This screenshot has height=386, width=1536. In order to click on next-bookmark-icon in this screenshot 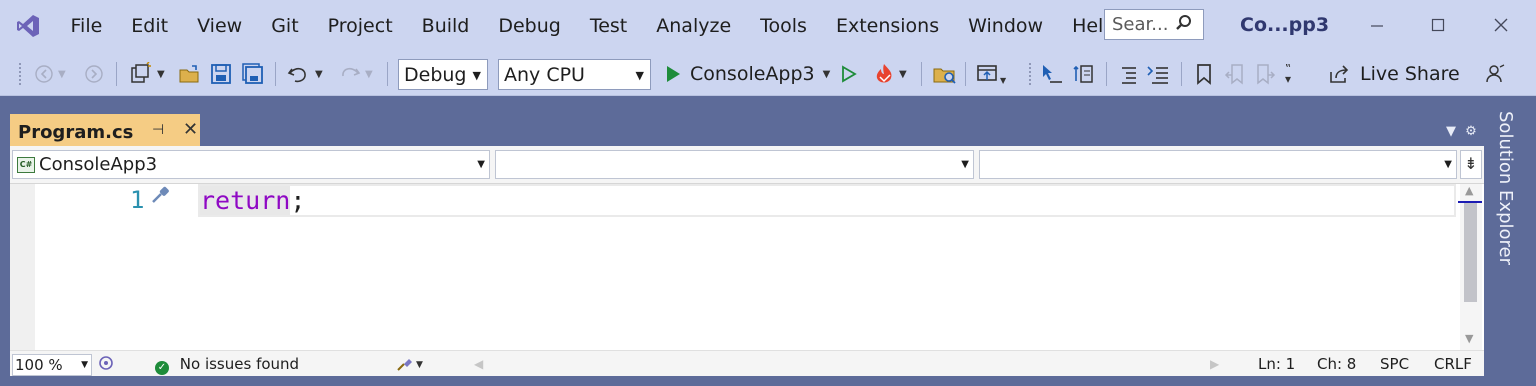, I will do `click(1265, 74)`.